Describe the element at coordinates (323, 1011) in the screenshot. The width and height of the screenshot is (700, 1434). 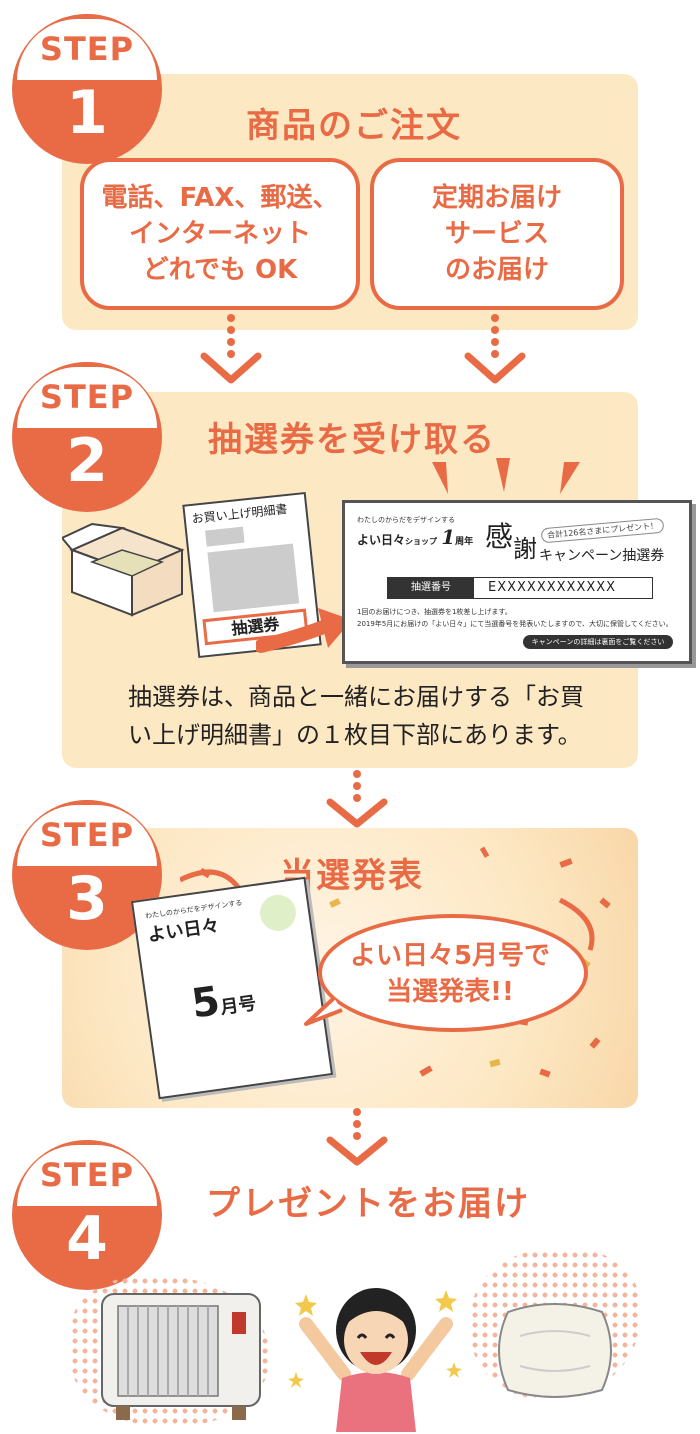
I see `speech-bubble-tail` at that location.